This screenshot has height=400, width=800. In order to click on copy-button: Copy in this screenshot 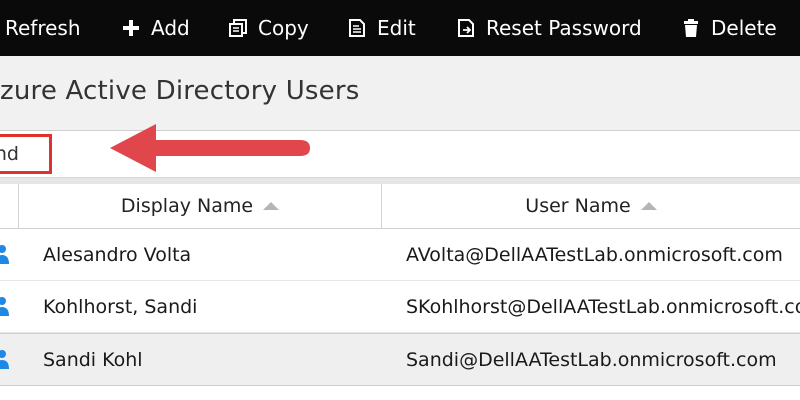, I will do `click(268, 28)`.